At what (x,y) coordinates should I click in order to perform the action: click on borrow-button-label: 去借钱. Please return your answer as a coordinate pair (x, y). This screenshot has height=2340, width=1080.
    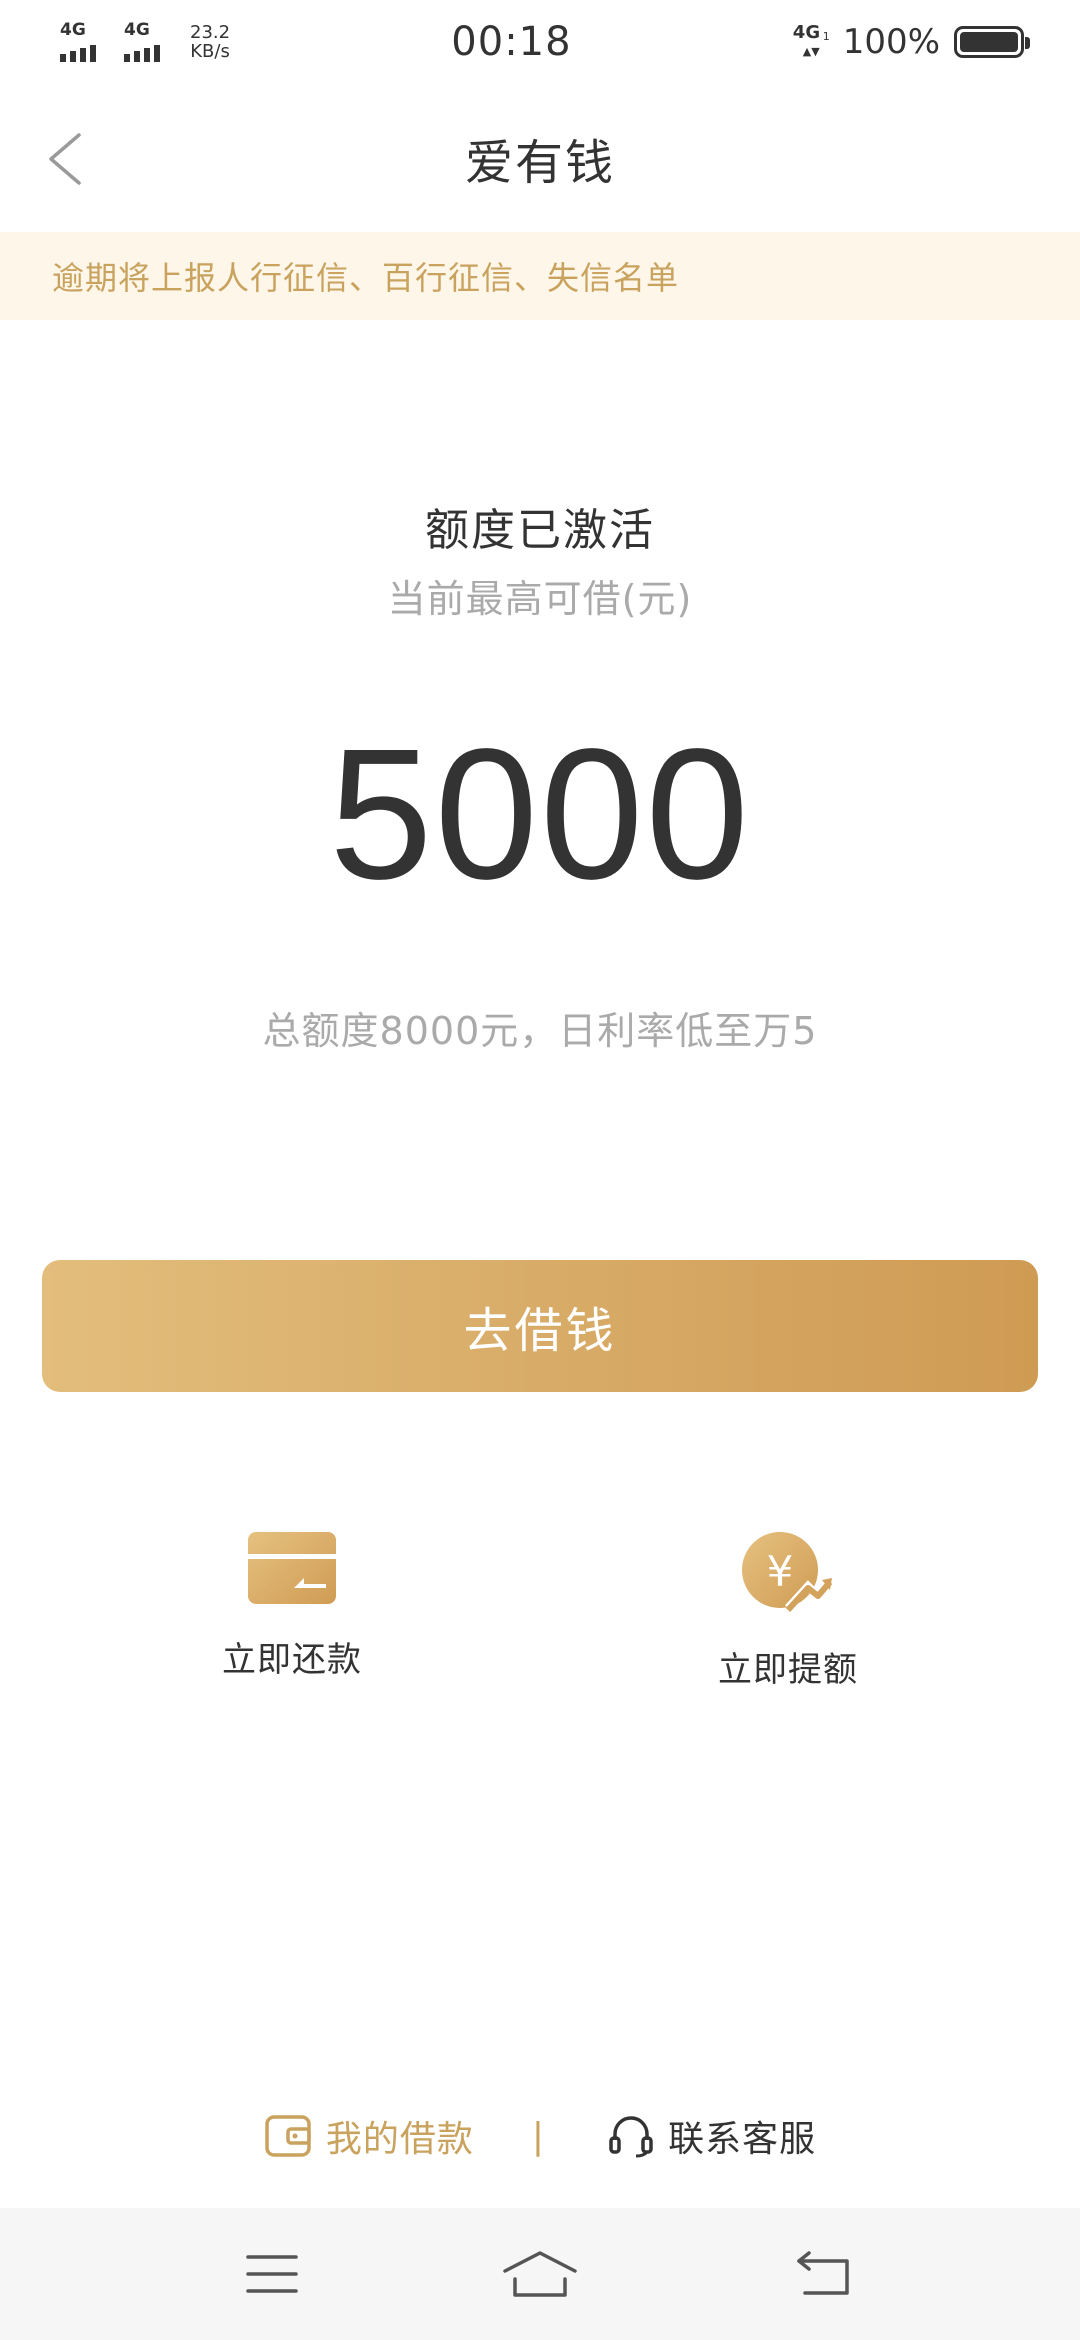
    Looking at the image, I should click on (540, 1331).